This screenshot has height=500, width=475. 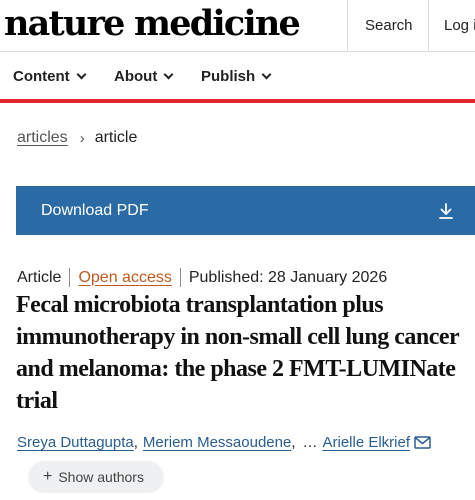 I want to click on main-nav: Content About Publish, so click(x=237, y=77).